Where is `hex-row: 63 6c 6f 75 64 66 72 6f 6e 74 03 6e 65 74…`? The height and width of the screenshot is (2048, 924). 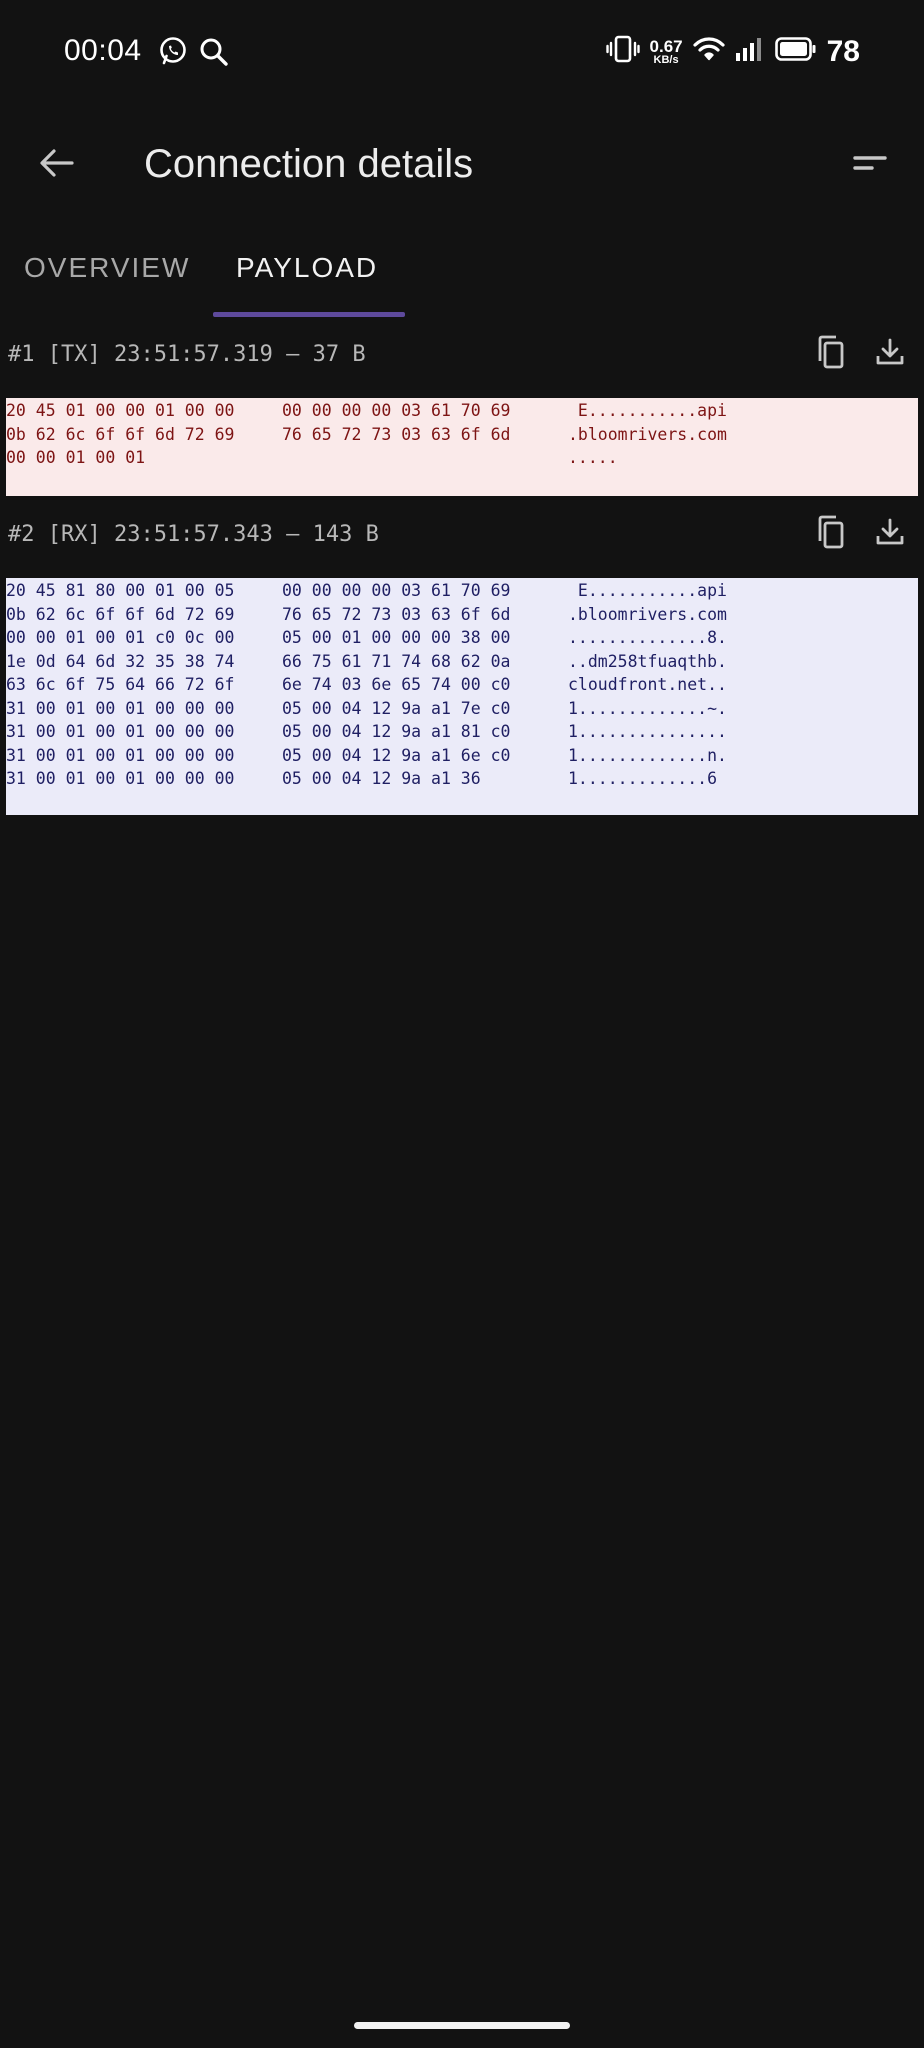 hex-row: 63 6c 6f 75 64 66 72 6f 6e 74 03 6e 65 74… is located at coordinates (462, 685).